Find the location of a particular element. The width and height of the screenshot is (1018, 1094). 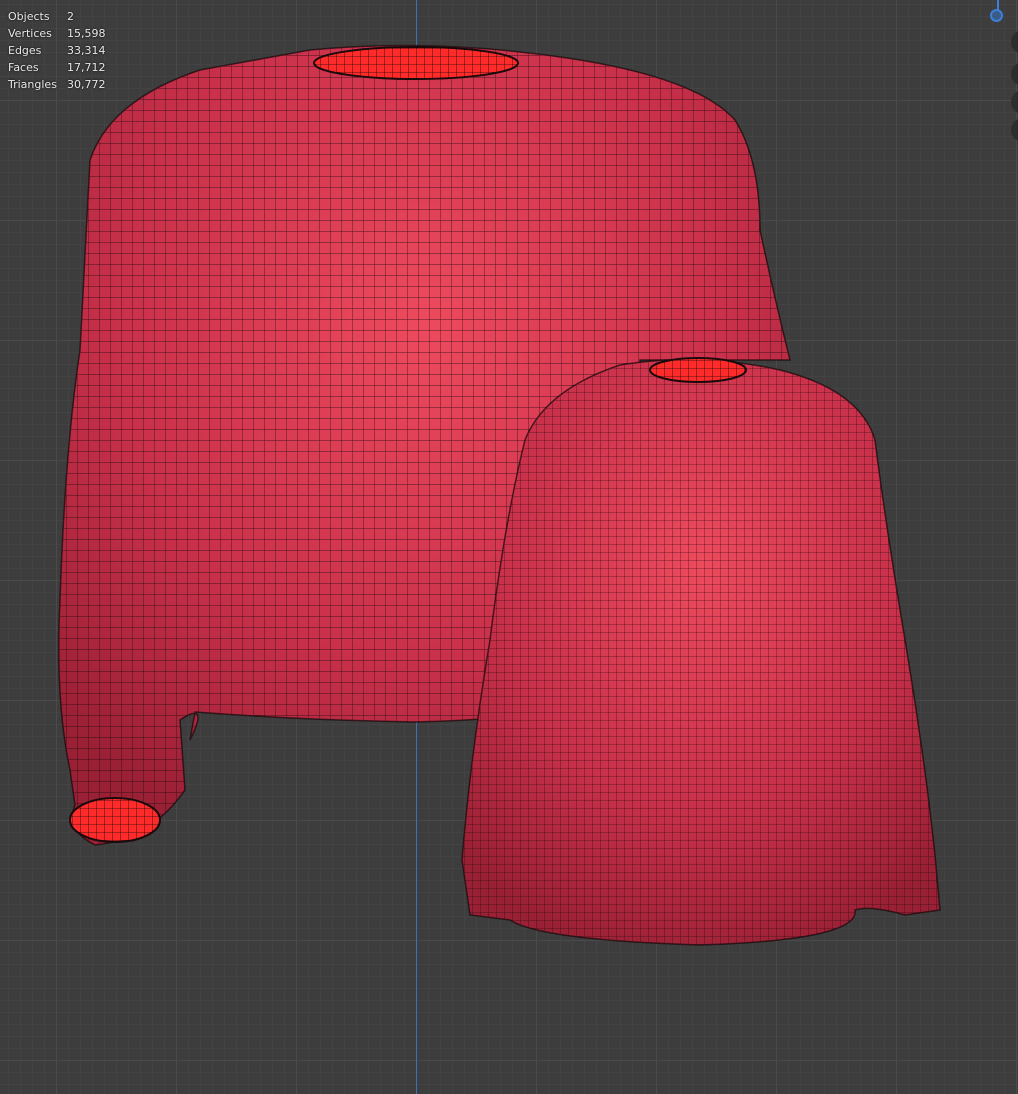

stat-vertices: Vertices 15,598 is located at coordinates (57, 33).